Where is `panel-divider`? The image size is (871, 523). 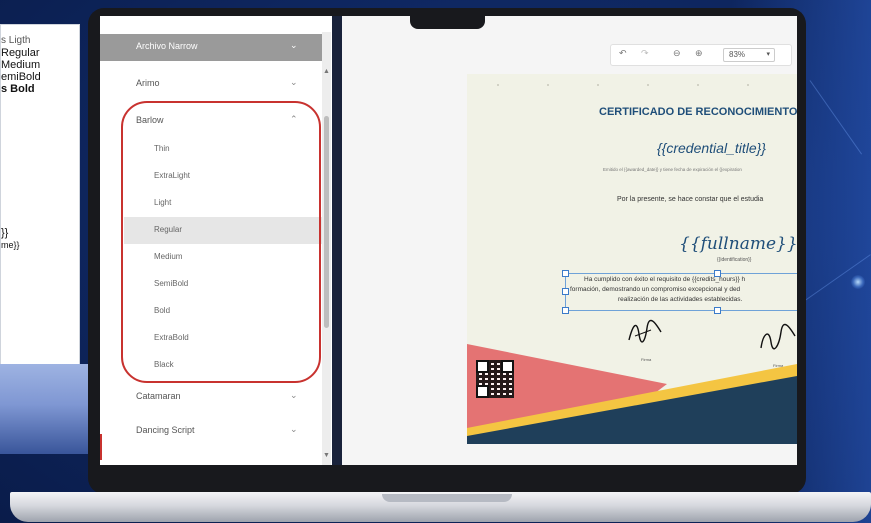 panel-divider is located at coordinates (337, 240).